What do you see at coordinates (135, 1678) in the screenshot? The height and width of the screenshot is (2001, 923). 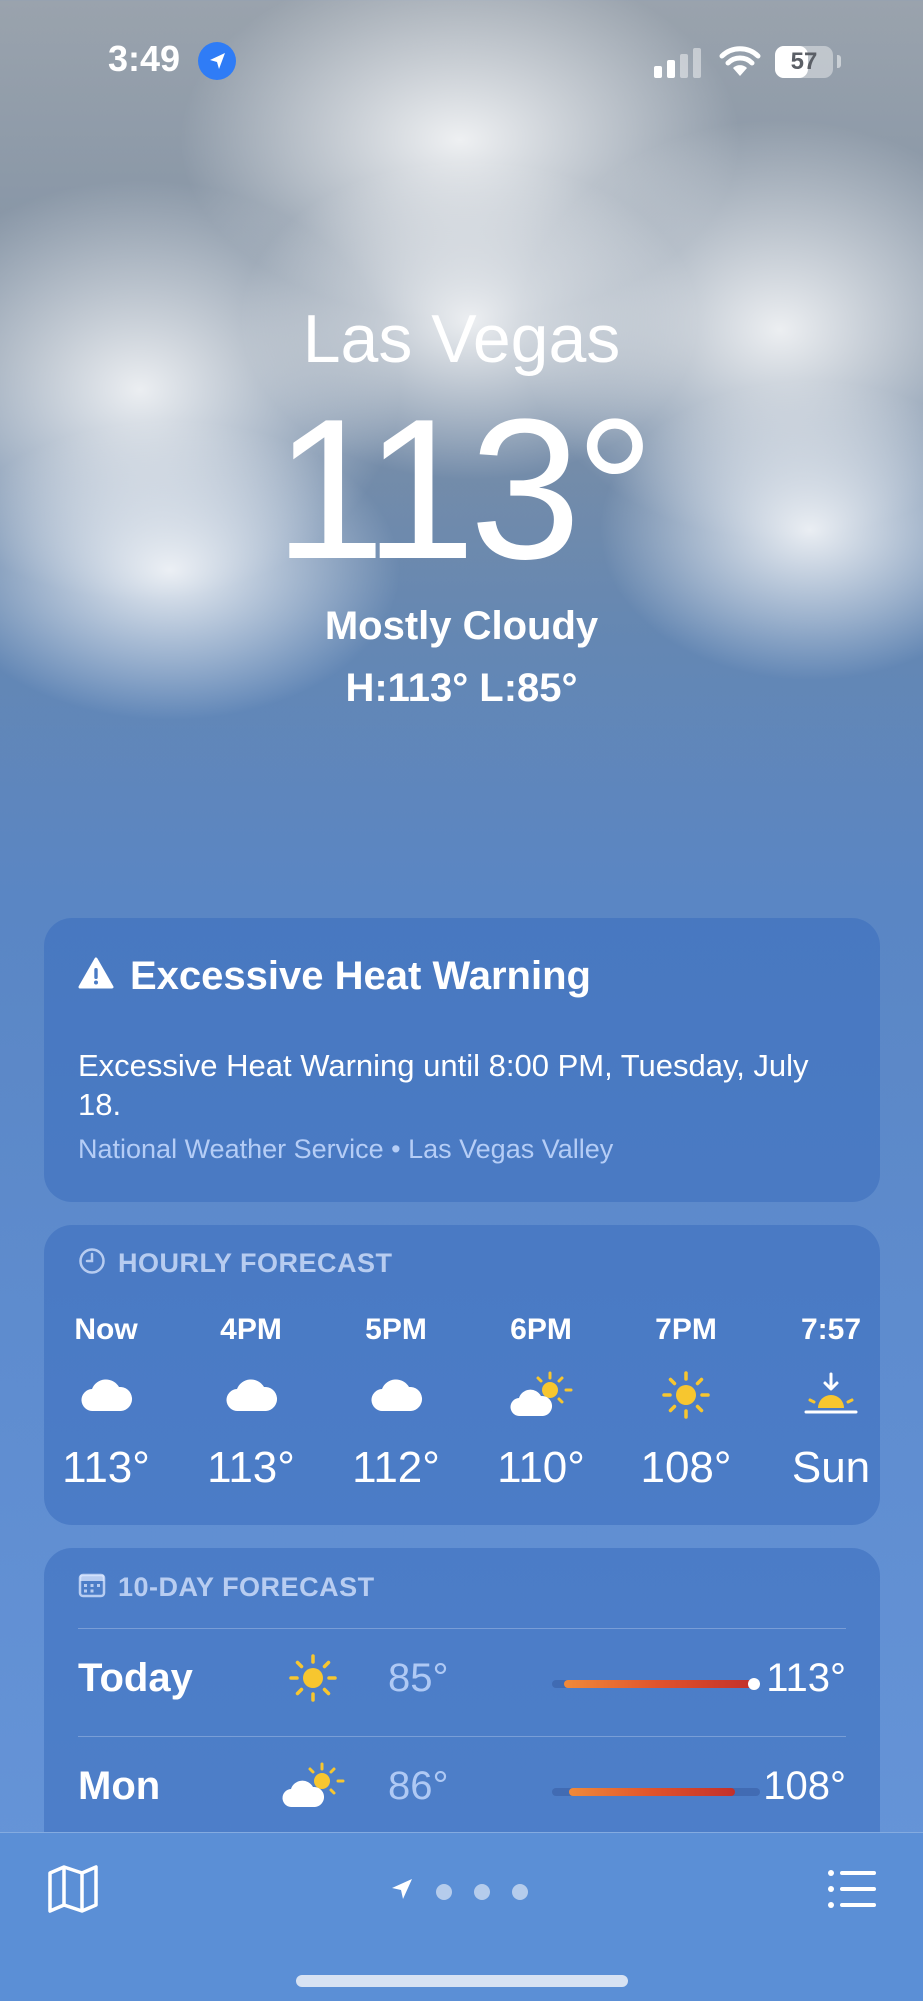 I see `day-name: Today` at bounding box center [135, 1678].